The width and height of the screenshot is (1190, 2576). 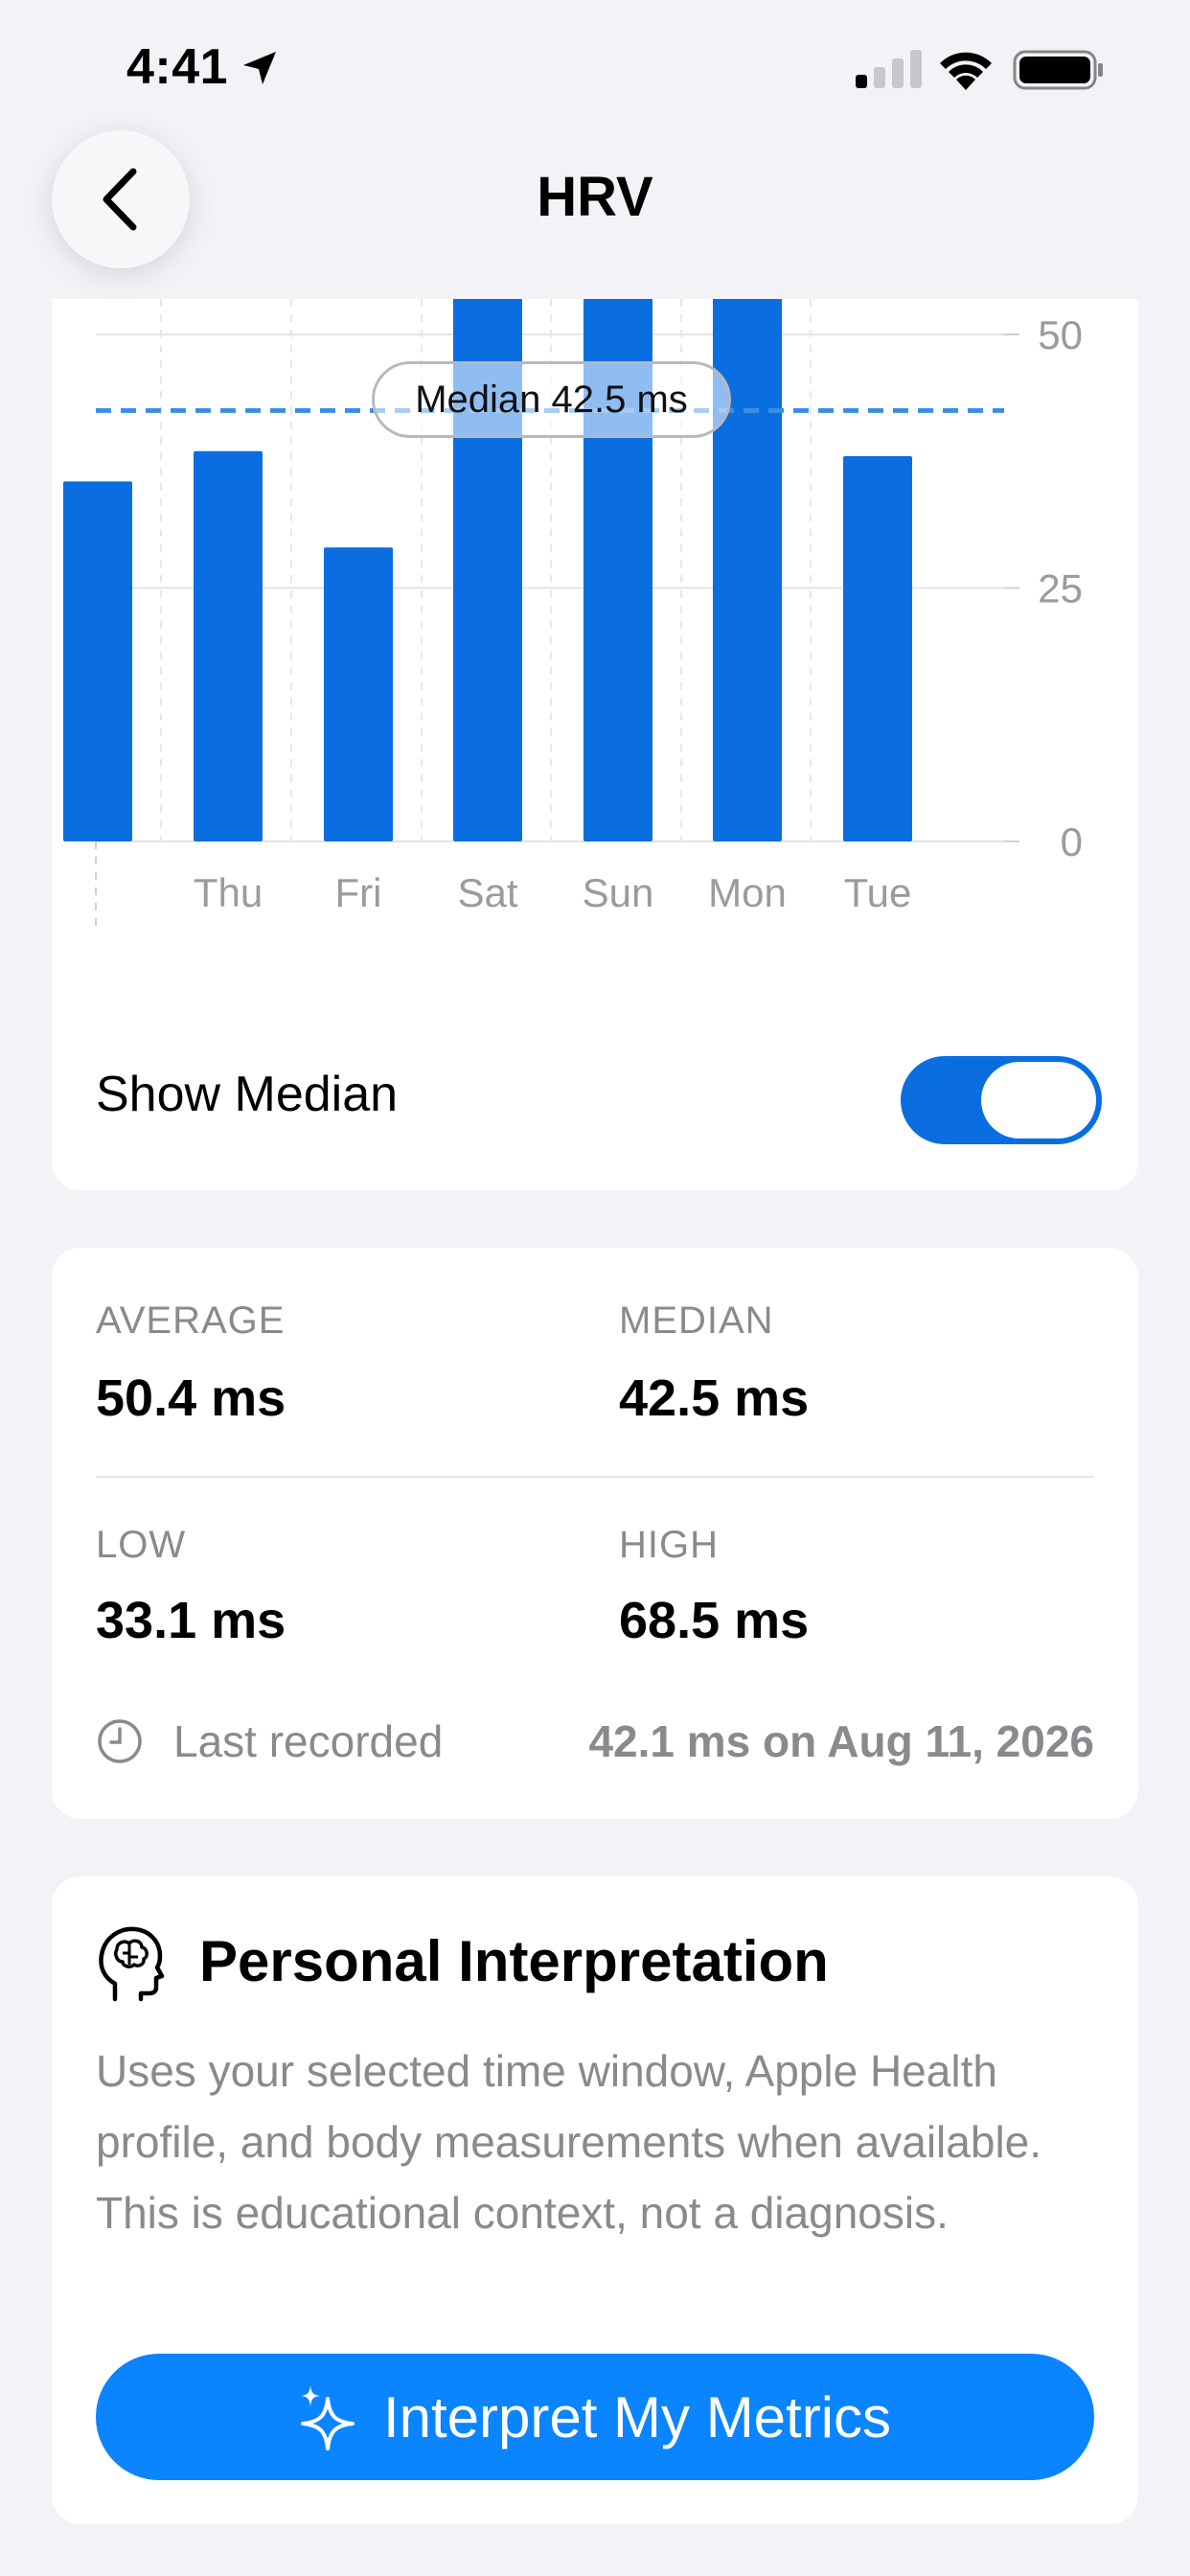 What do you see at coordinates (715, 1621) in the screenshot?
I see `high-value: 68.5 ms` at bounding box center [715, 1621].